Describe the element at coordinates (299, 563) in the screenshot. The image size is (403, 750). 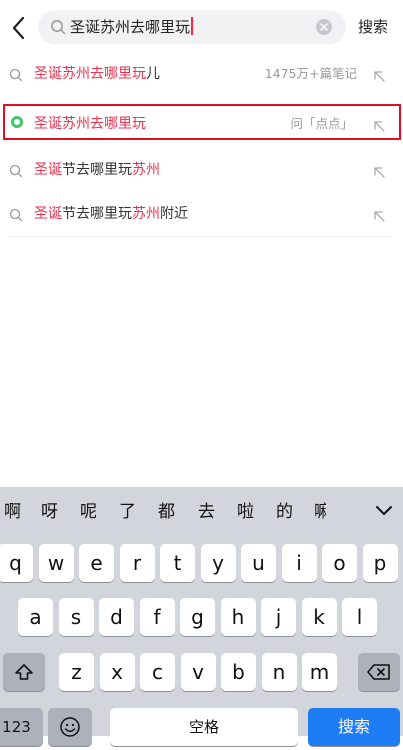
I see `key-i: i` at that location.